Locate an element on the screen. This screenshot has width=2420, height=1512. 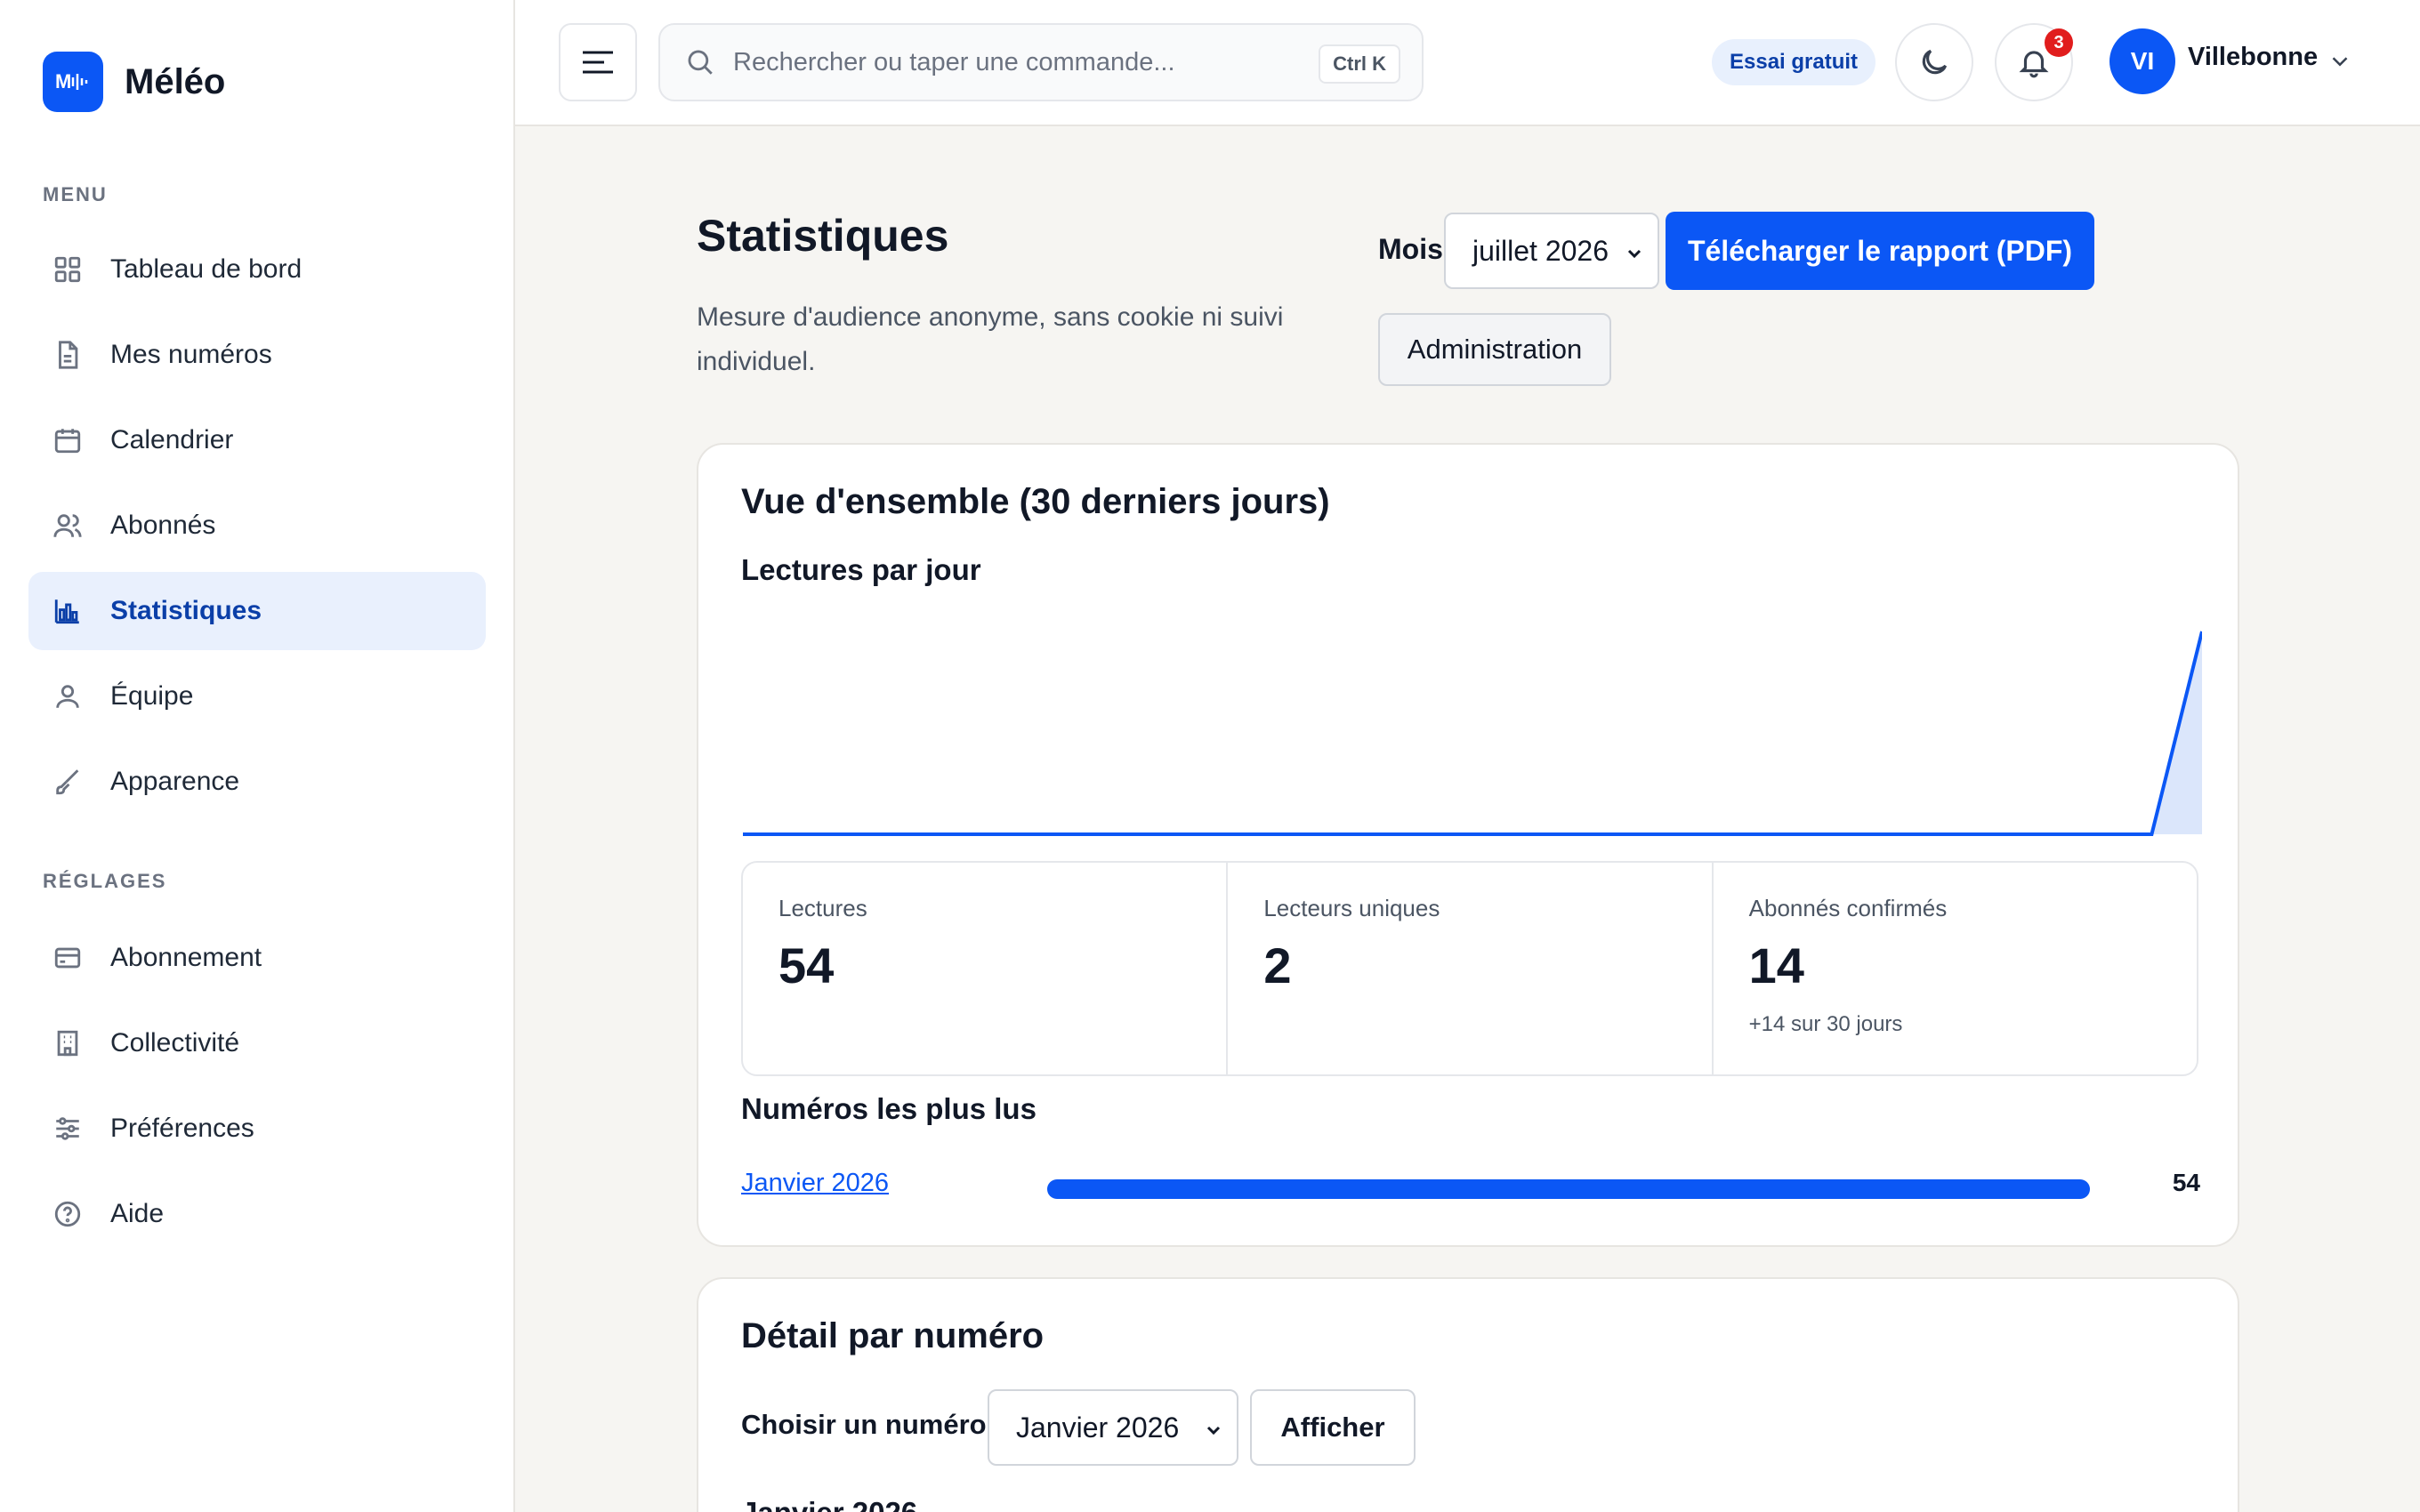
top-issue-bar-fill is located at coordinates (1568, 1189).